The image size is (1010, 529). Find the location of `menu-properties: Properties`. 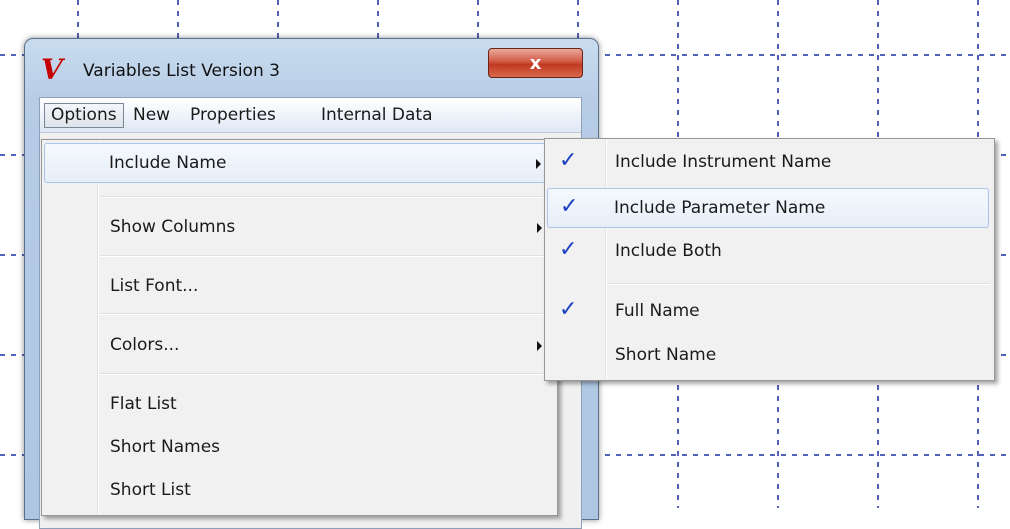

menu-properties: Properties is located at coordinates (233, 115).